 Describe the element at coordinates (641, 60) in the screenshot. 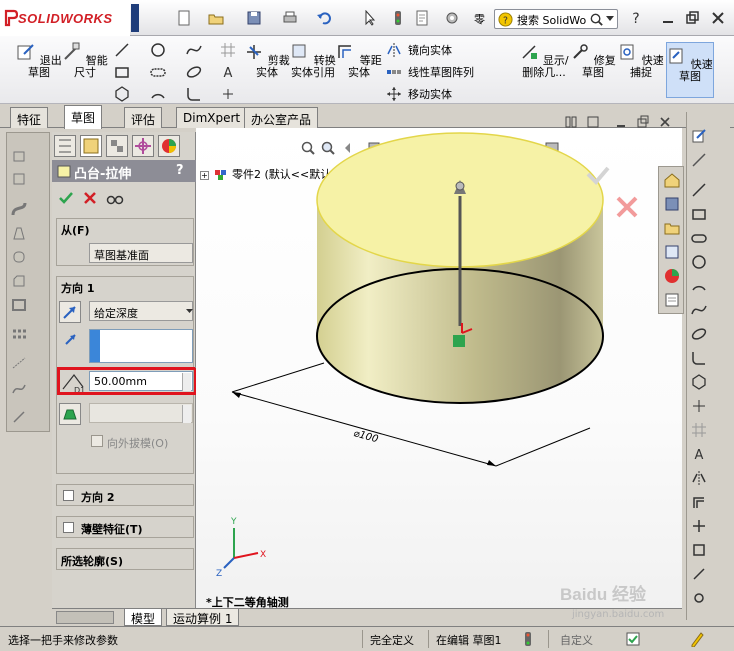

I see `quick-snaps-button: 快速捕捉` at that location.